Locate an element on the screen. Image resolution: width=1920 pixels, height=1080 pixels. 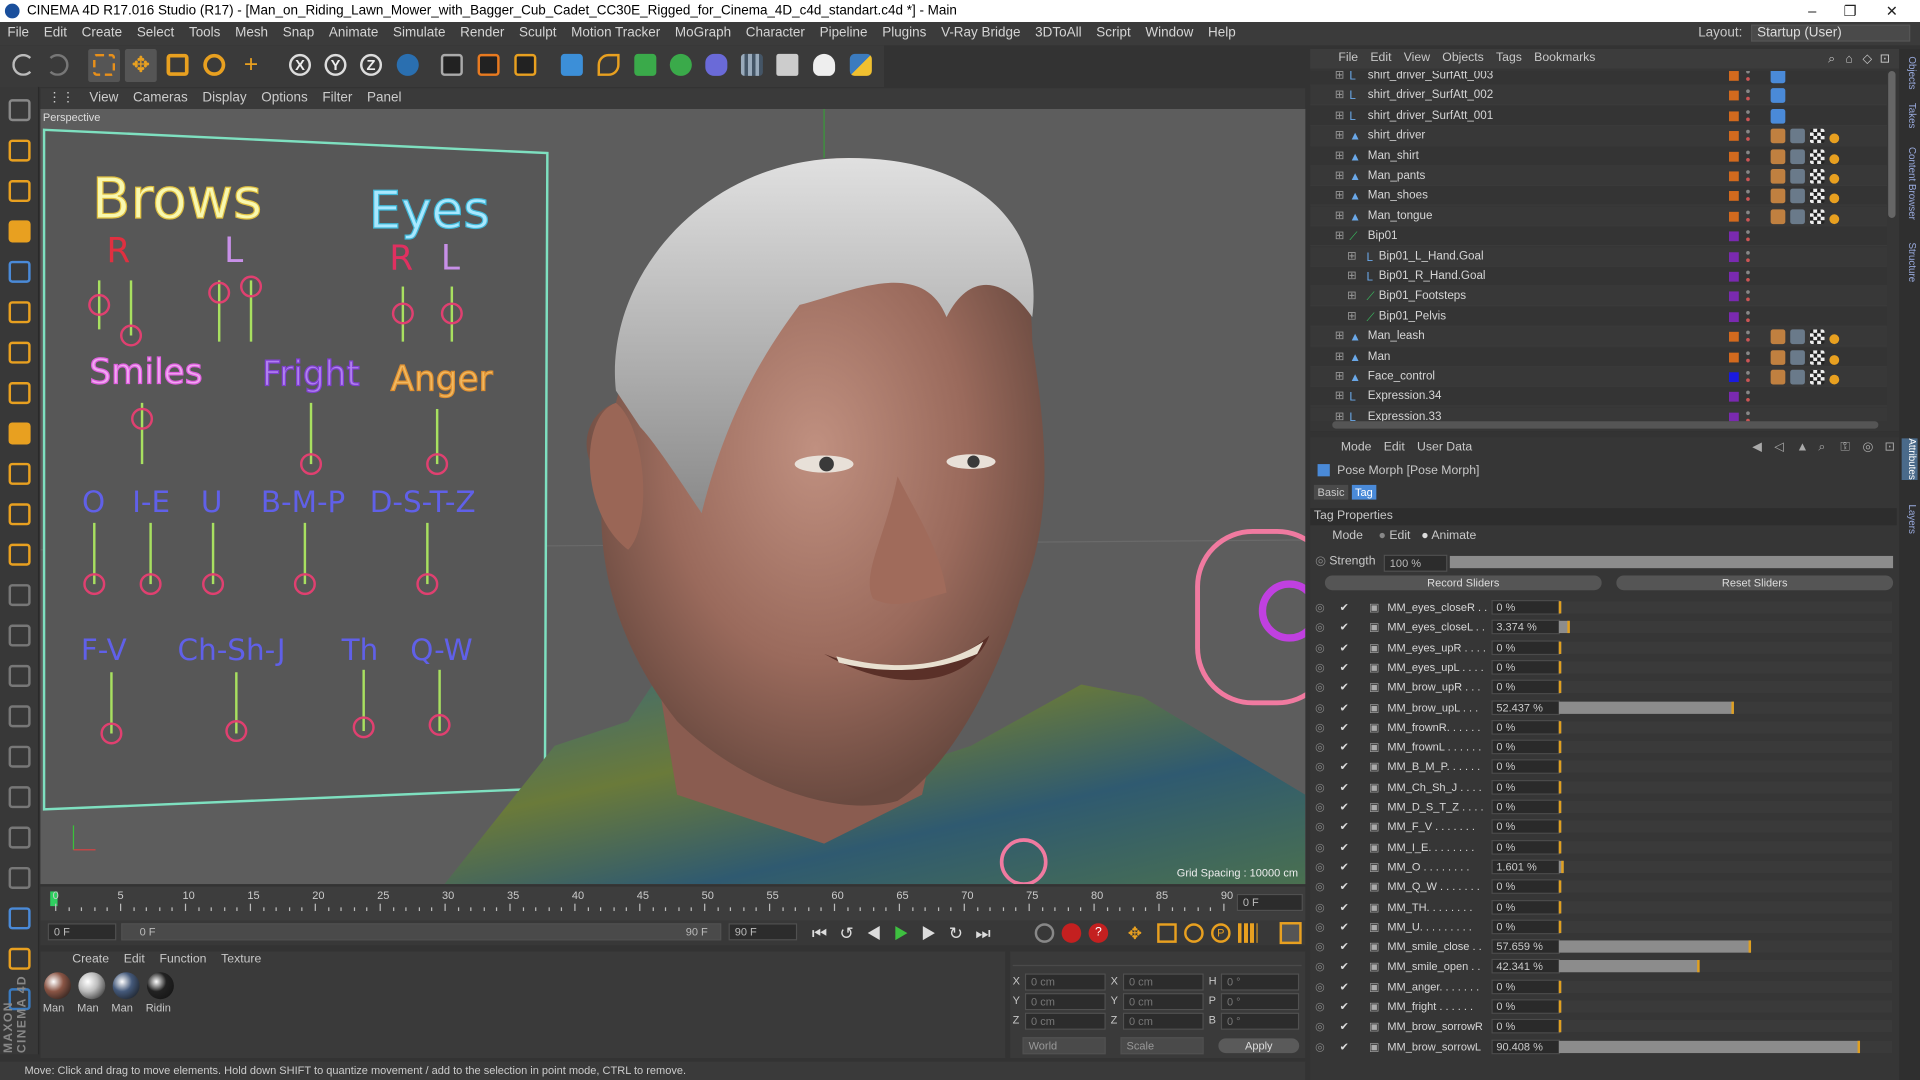
morph-value-field: 42.341 % is located at coordinates (1526, 966).